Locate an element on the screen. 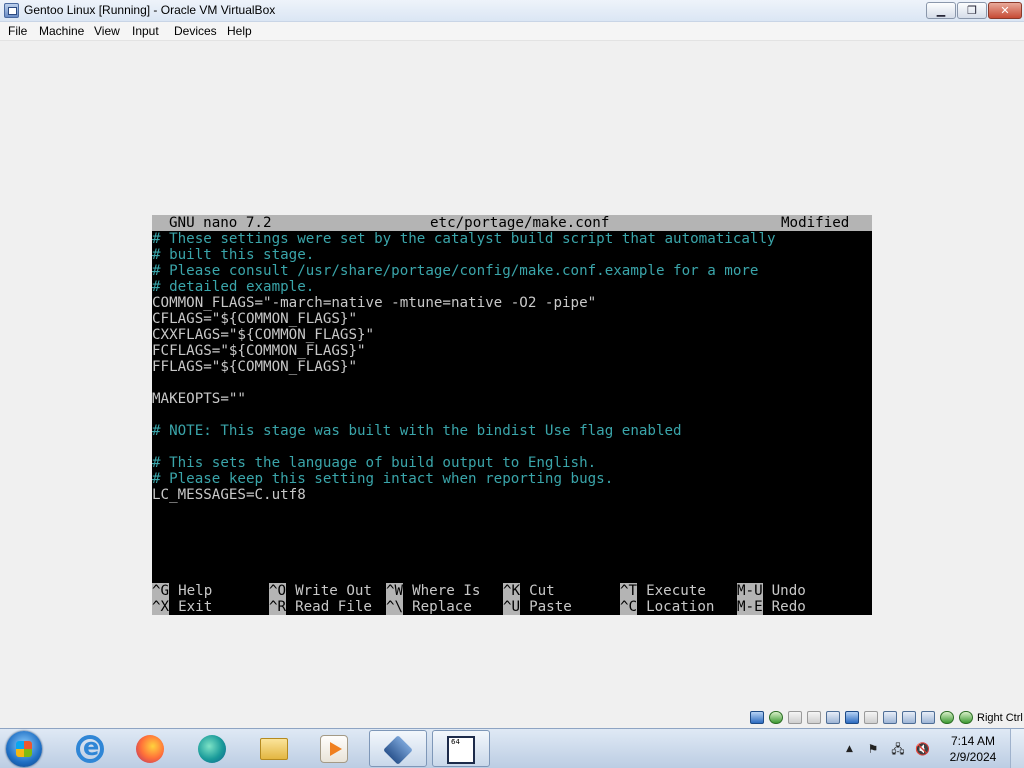 The image size is (1024, 768). editor-line: # built this stage. is located at coordinates (233, 255).